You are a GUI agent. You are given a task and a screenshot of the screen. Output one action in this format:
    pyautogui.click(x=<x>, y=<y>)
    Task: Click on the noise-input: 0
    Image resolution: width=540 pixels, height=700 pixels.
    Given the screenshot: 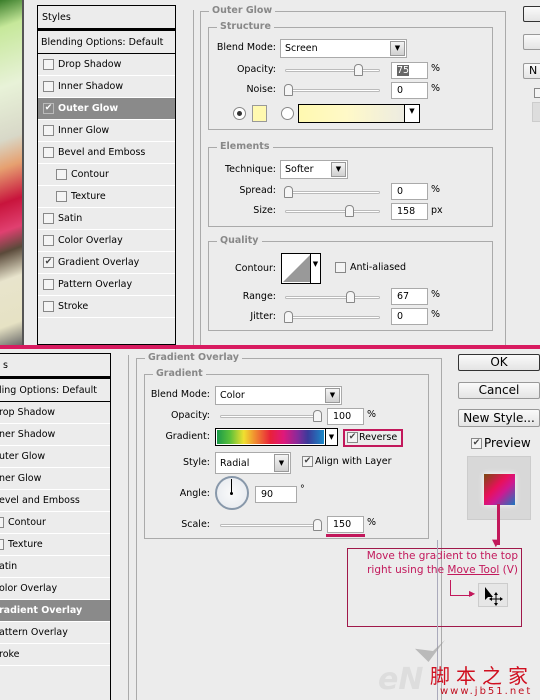 What is the action you would take?
    pyautogui.click(x=409, y=90)
    